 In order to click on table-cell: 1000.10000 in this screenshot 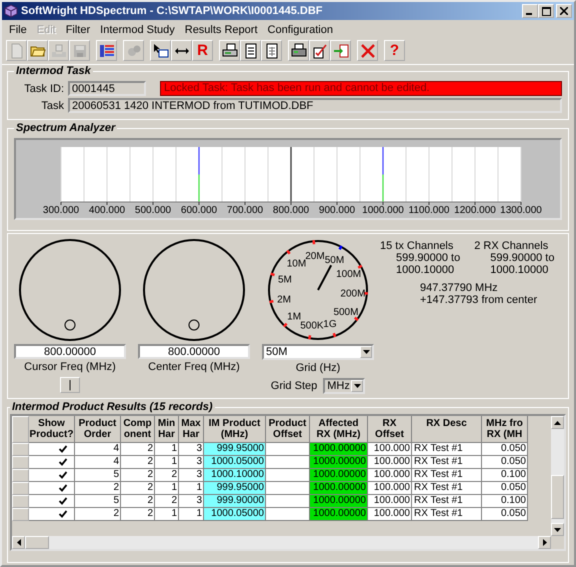, I will do `click(235, 475)`.